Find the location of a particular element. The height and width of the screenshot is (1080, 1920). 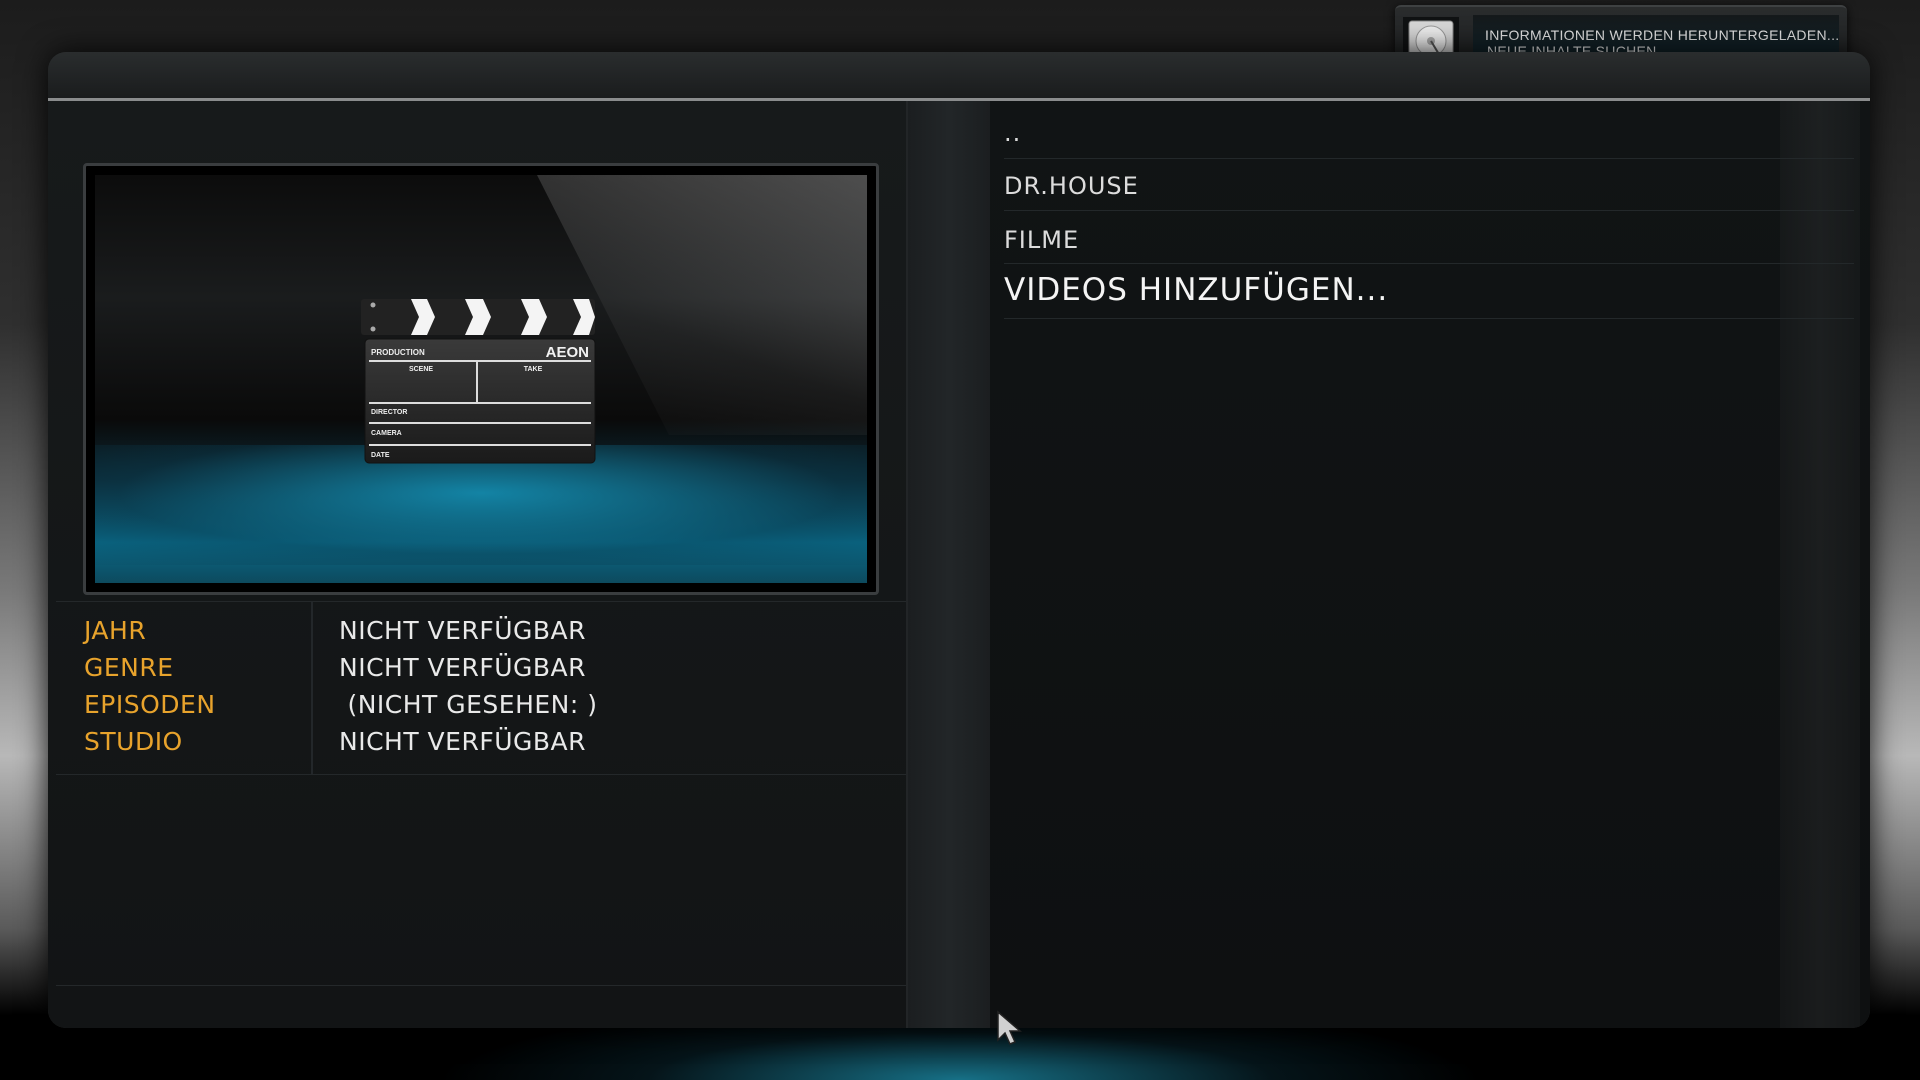

info-value-genre: NICHT VERFÜGBAR is located at coordinates (462, 667).